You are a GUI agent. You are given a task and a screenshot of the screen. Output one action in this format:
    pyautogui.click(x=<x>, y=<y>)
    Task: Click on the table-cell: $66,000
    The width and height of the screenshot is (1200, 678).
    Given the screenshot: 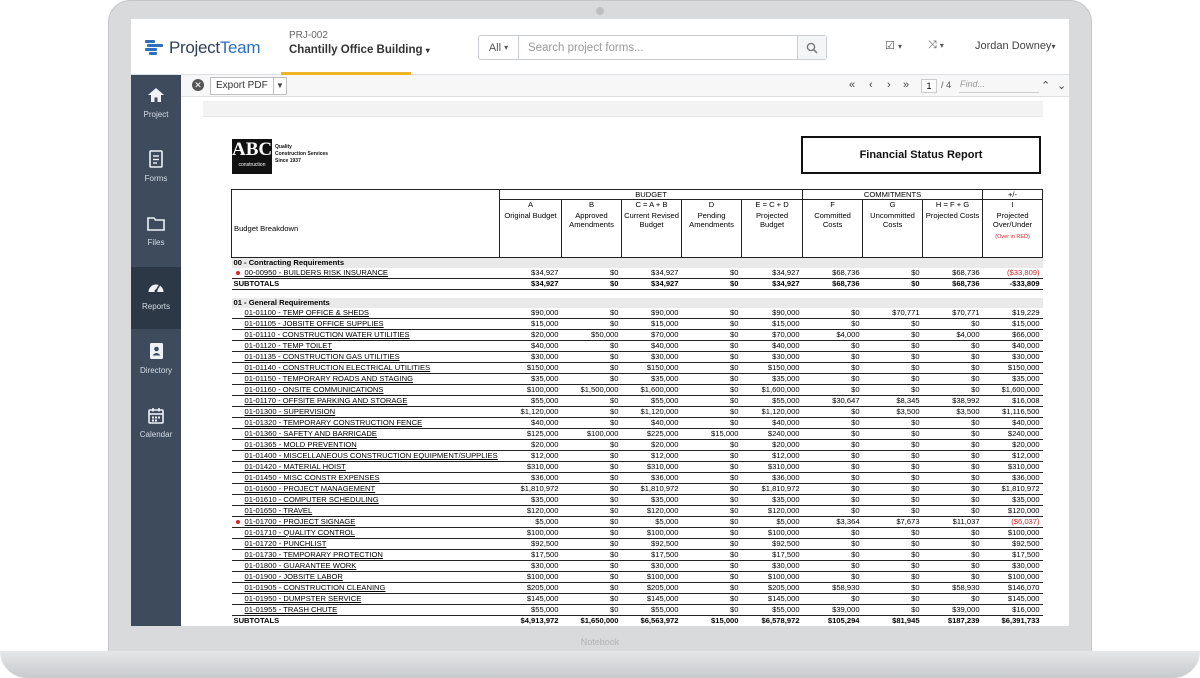 What is the action you would take?
    pyautogui.click(x=1012, y=335)
    